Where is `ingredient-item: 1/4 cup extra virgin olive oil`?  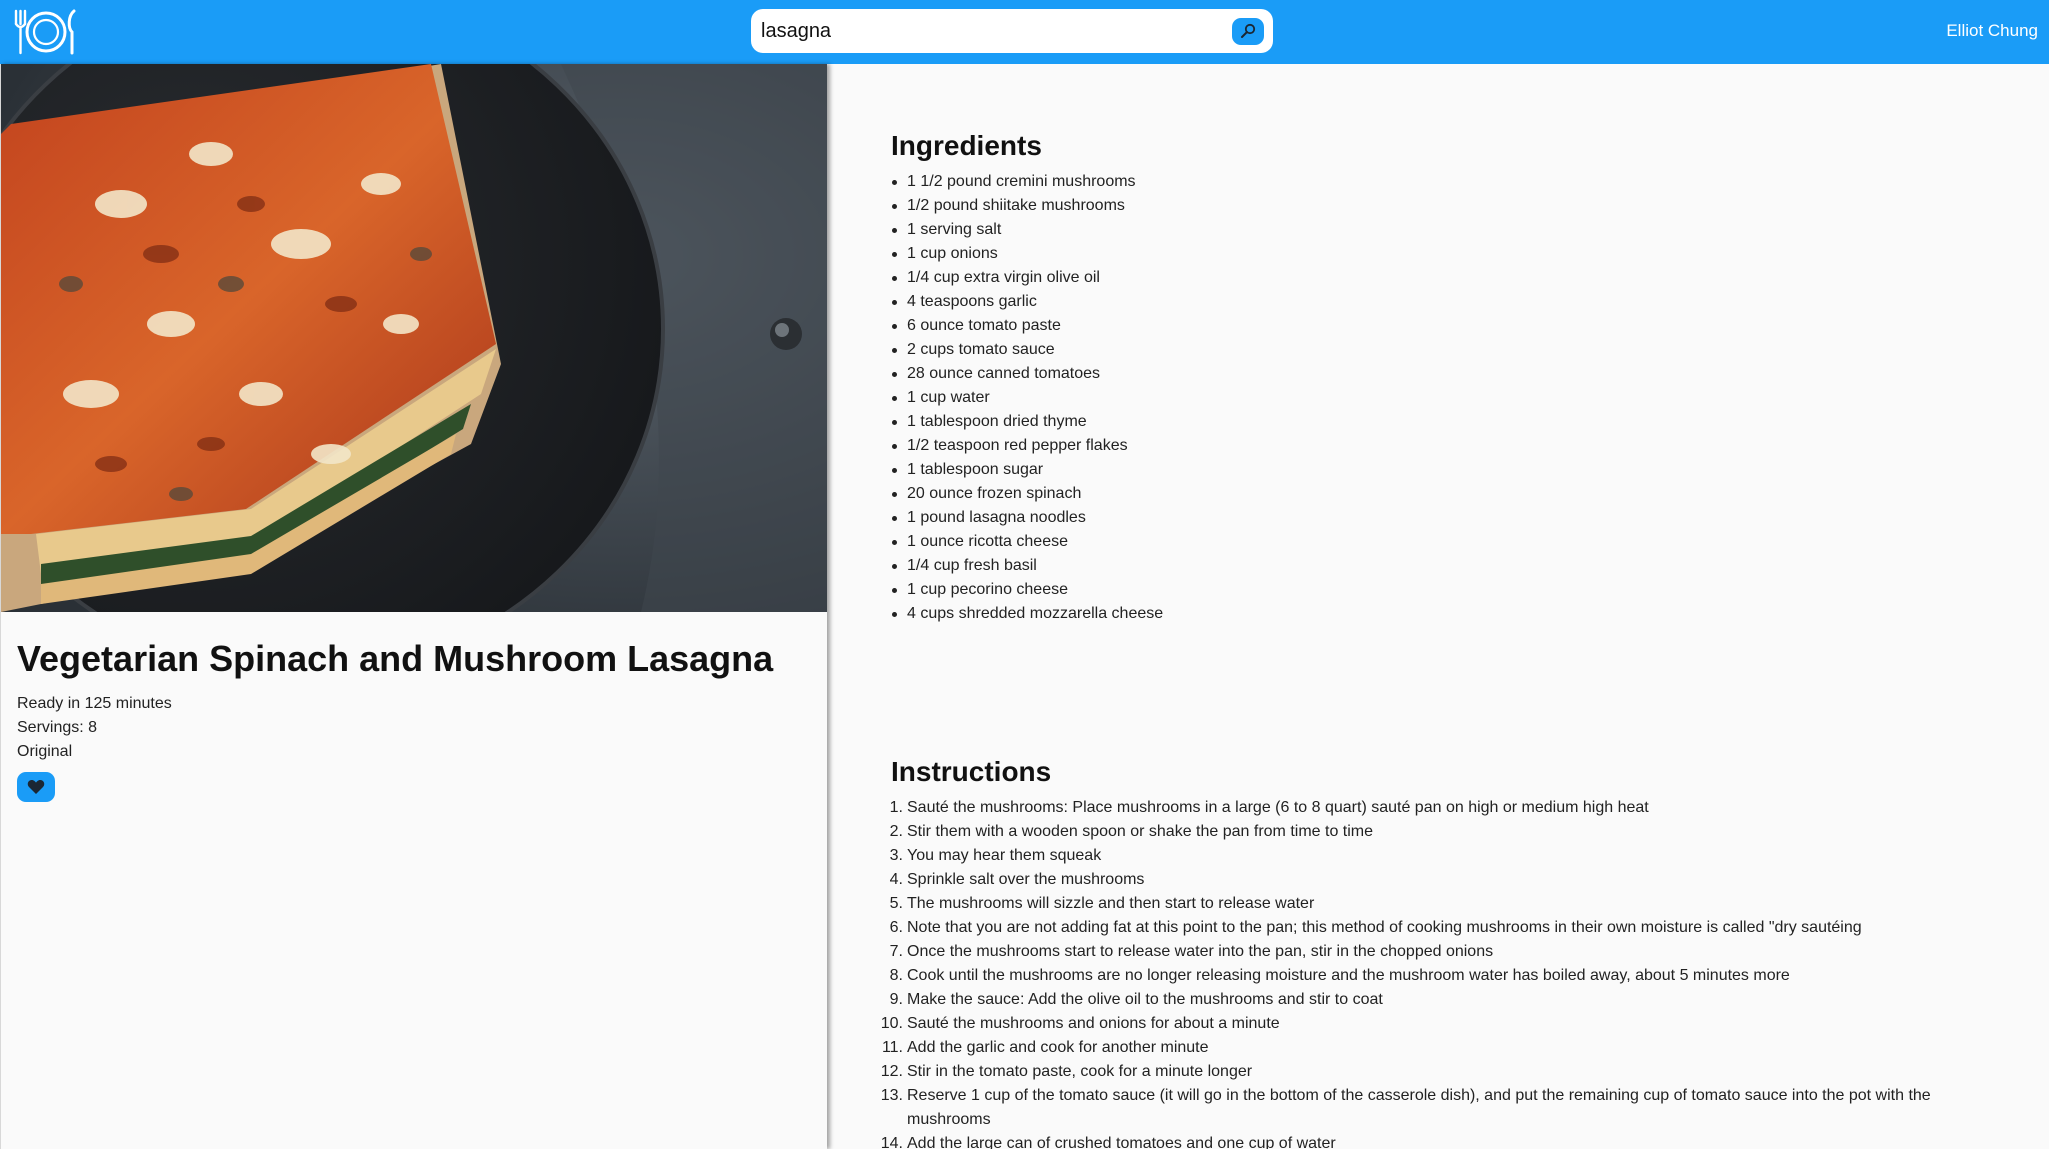
ingredient-item: 1/4 cup extra virgin olive oil is located at coordinates (1027, 278).